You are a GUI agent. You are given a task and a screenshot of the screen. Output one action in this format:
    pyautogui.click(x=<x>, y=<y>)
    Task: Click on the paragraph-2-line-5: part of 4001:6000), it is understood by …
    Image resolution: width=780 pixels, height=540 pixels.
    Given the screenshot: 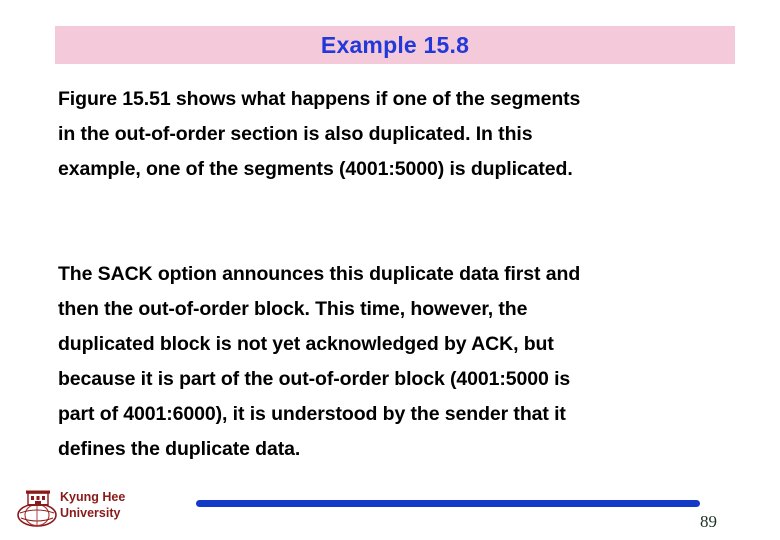 What is the action you would take?
    pyautogui.click(x=312, y=414)
    